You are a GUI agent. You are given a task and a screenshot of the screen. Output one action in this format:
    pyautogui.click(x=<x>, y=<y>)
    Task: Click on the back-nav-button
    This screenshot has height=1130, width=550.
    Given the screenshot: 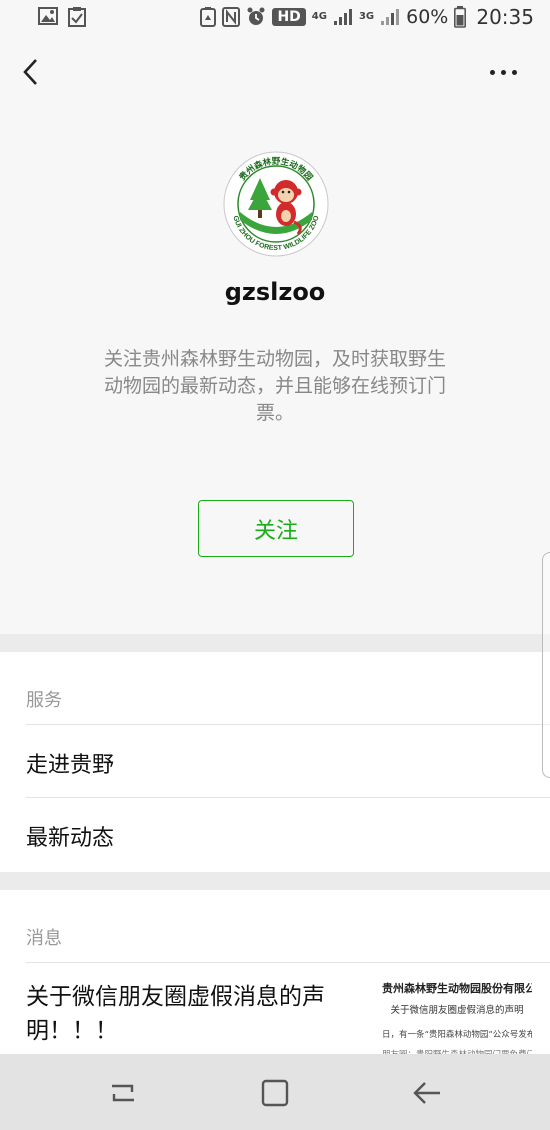 What is the action you would take?
    pyautogui.click(x=427, y=1093)
    